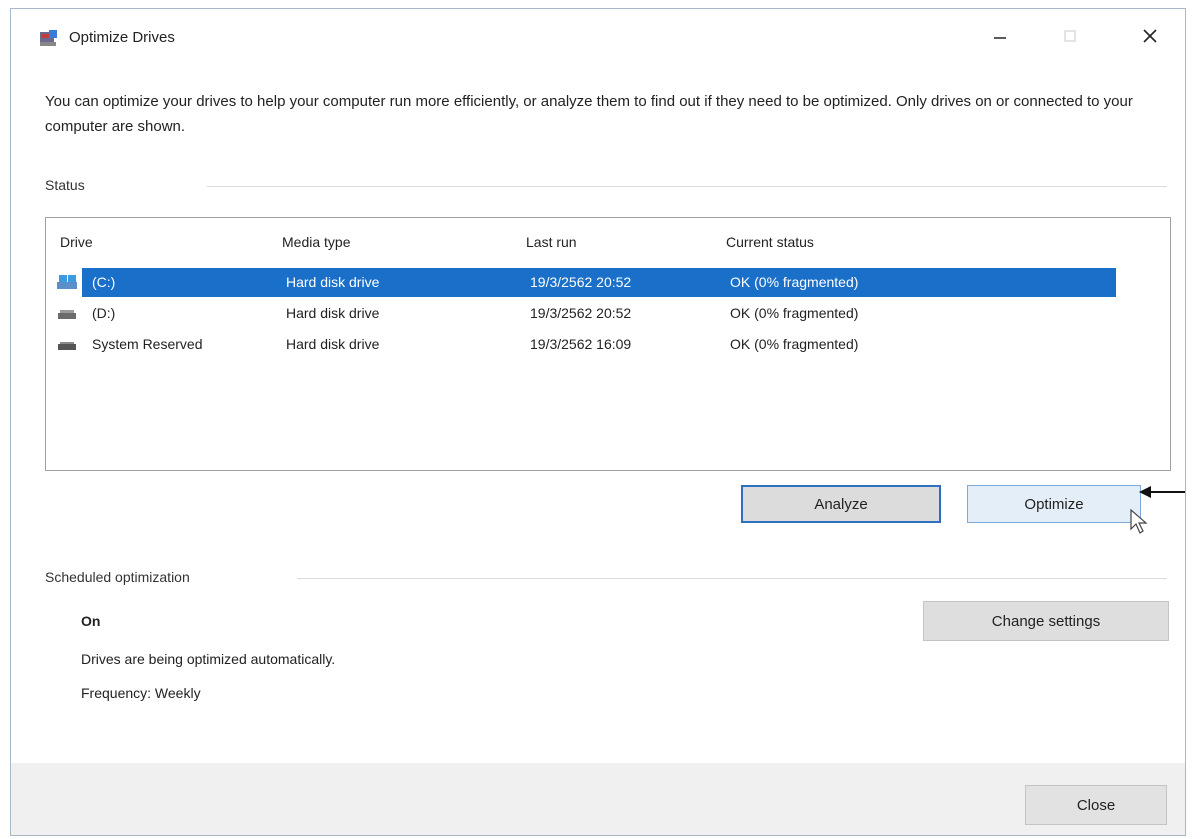 The image size is (1200, 839). I want to click on scheduled-optimization-heading: Scheduled optimization, so click(117, 577).